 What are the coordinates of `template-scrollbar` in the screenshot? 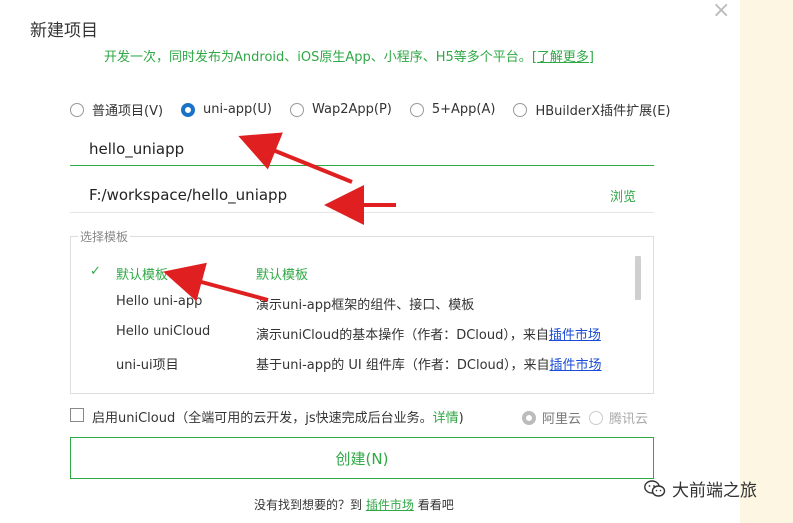 It's located at (638, 278).